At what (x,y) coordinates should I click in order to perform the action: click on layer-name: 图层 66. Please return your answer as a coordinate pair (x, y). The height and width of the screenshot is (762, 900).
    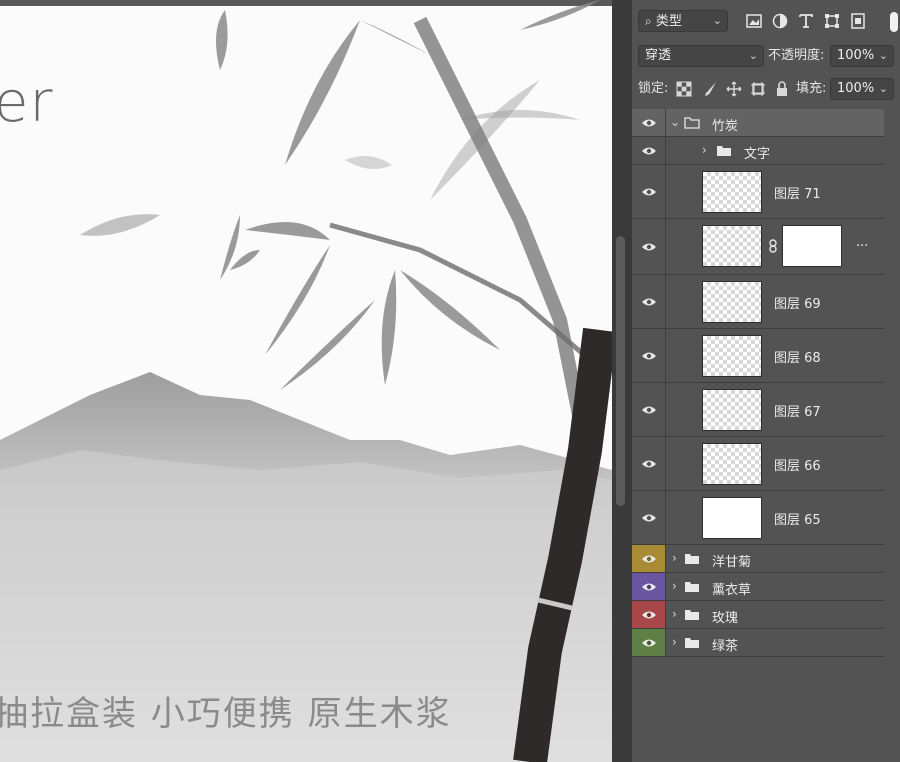
    Looking at the image, I should click on (797, 466).